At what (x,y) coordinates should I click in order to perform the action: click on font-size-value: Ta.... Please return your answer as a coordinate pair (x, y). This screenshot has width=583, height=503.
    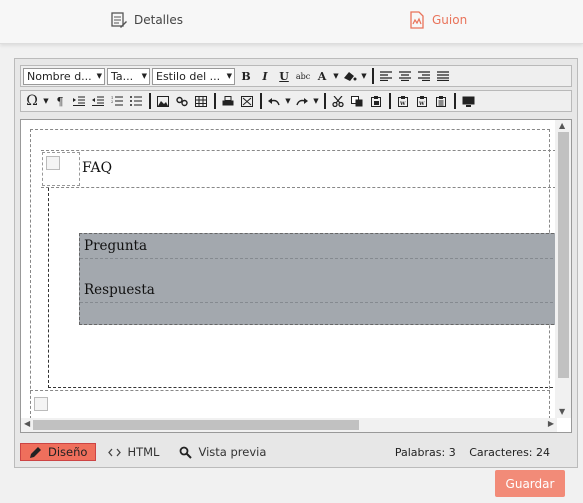
    Looking at the image, I should click on (122, 76).